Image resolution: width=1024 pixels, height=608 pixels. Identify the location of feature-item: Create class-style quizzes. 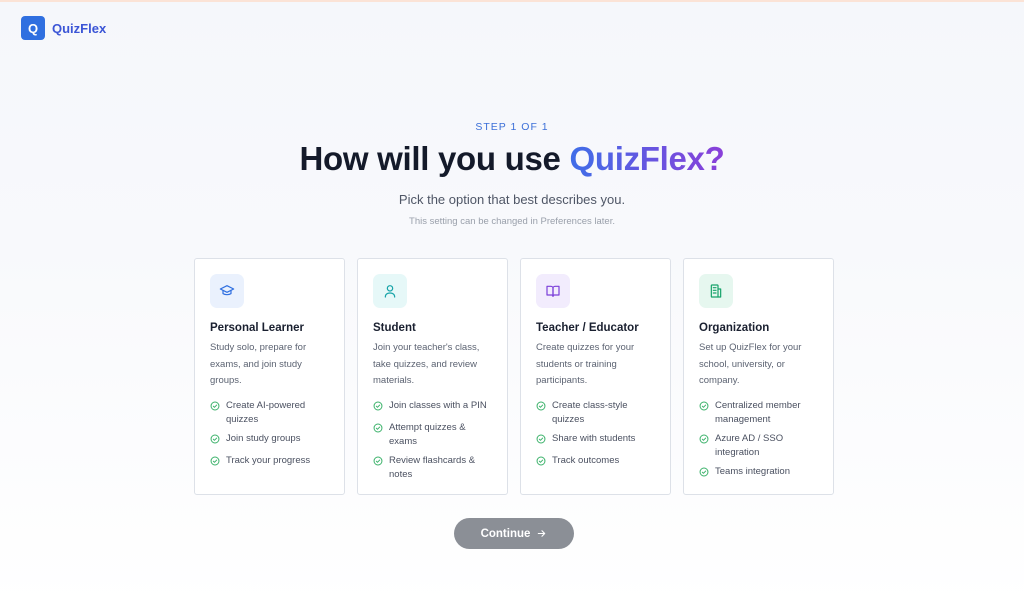
(596, 413).